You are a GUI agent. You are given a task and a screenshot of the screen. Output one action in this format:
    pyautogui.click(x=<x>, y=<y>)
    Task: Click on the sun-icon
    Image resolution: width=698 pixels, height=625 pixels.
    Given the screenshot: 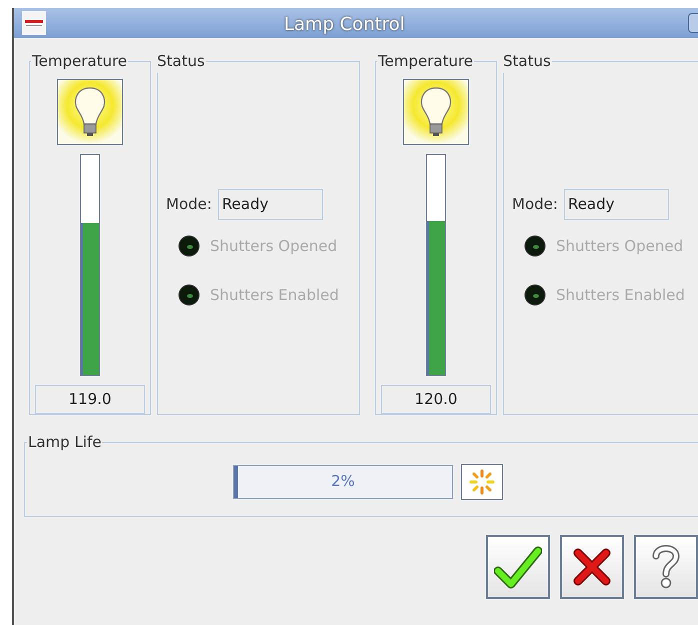 What is the action you would take?
    pyautogui.click(x=482, y=482)
    